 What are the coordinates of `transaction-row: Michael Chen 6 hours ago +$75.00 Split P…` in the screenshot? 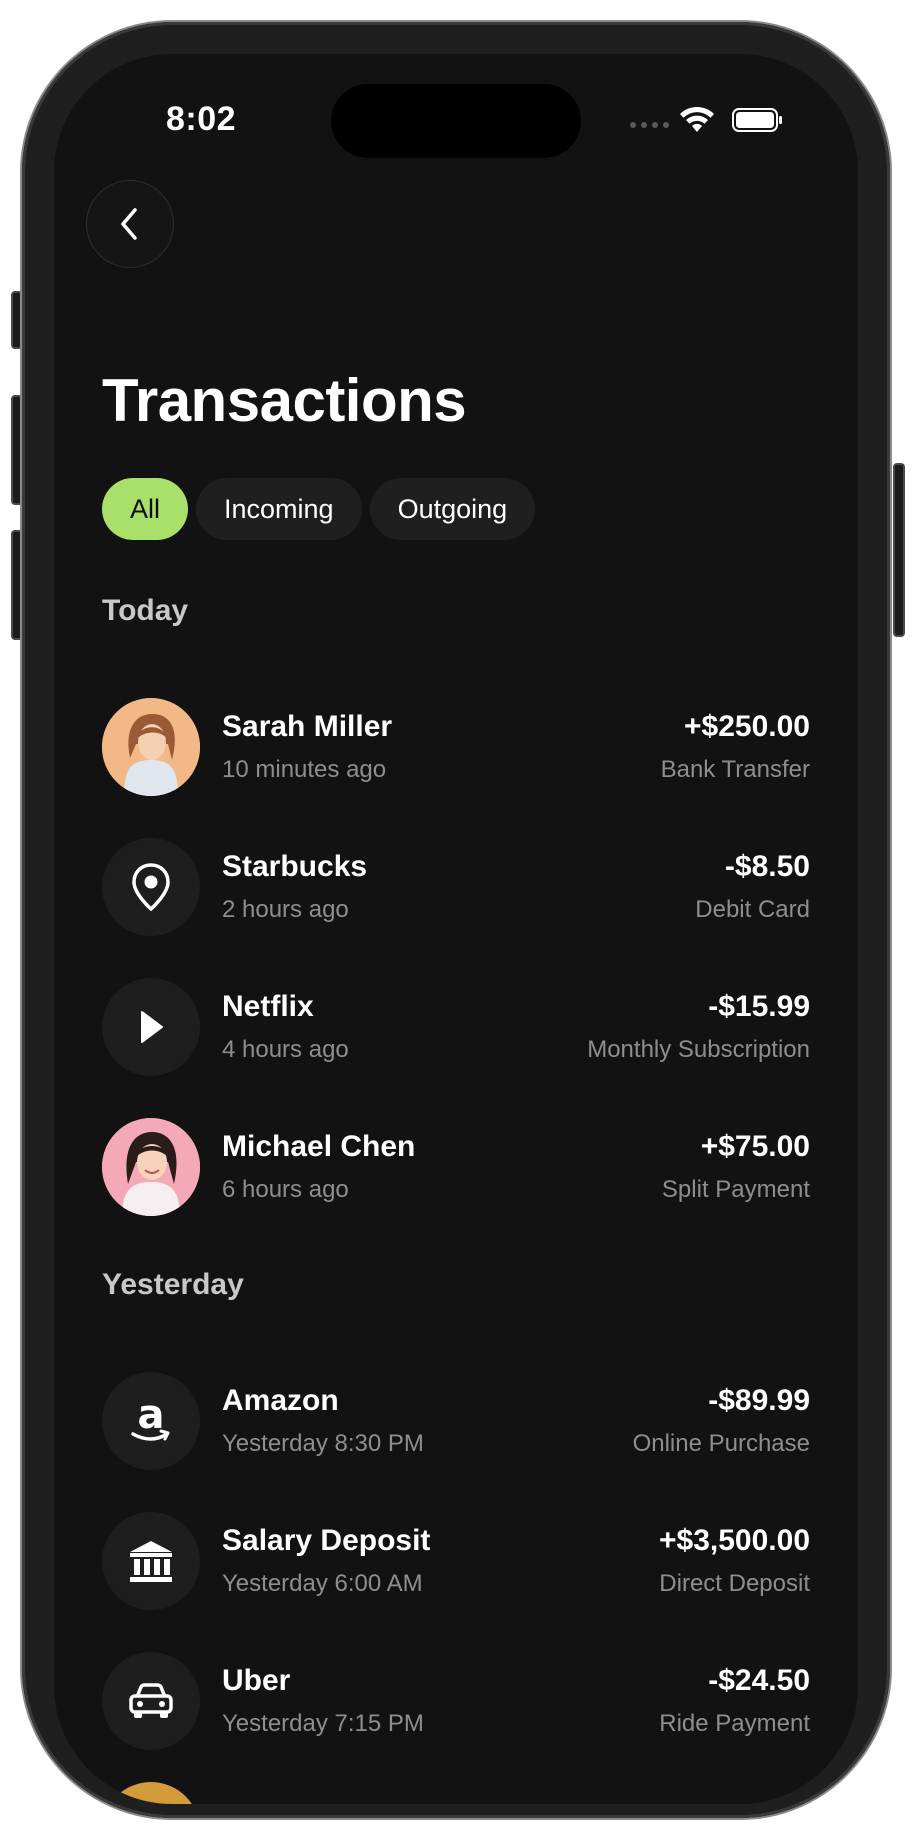 It's located at (456, 1167).